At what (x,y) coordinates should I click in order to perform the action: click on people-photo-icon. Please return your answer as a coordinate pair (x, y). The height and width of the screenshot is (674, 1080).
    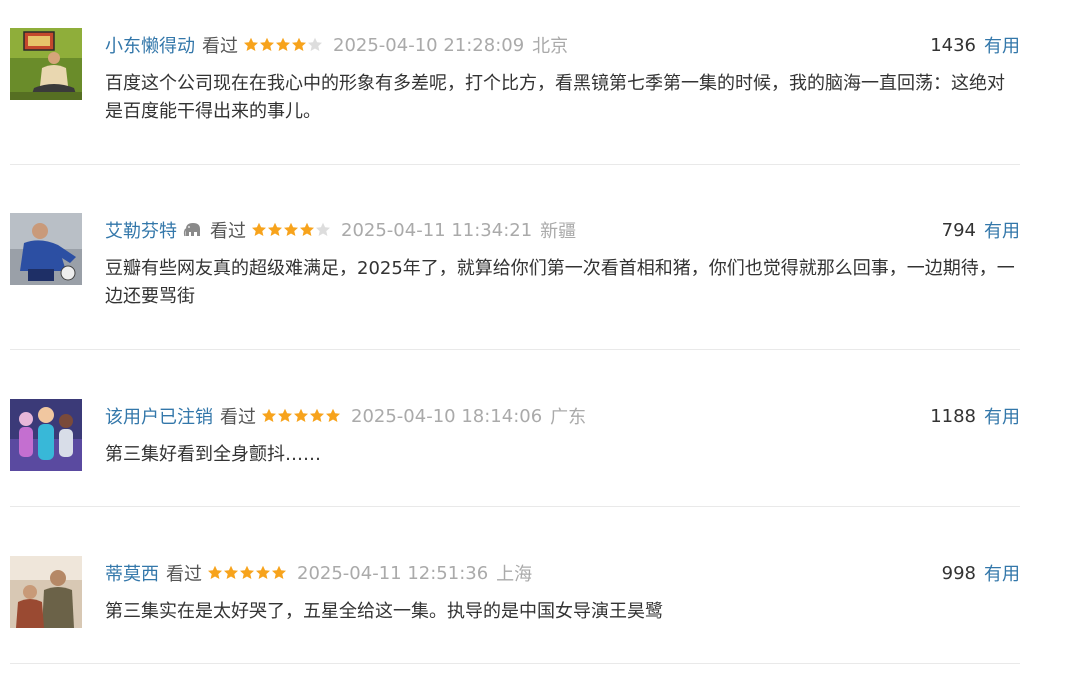
    Looking at the image, I should click on (46, 592).